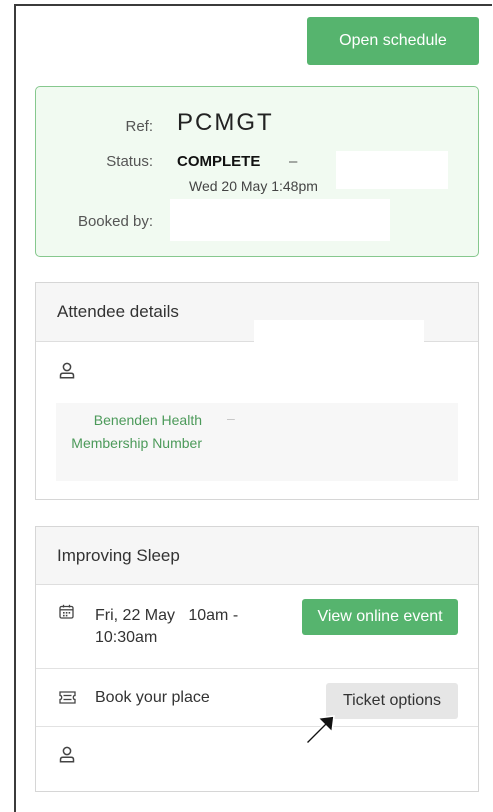 The width and height of the screenshot is (493, 812). Describe the element at coordinates (167, 615) in the screenshot. I see `event-date-line1: Fri, 22 May 10am -` at that location.